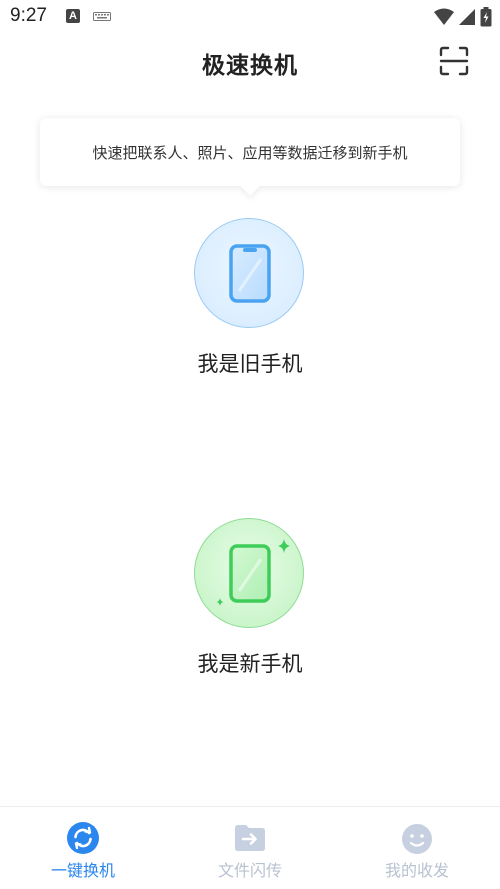 This screenshot has height=889, width=500. I want to click on header: 极速换机, so click(250, 62).